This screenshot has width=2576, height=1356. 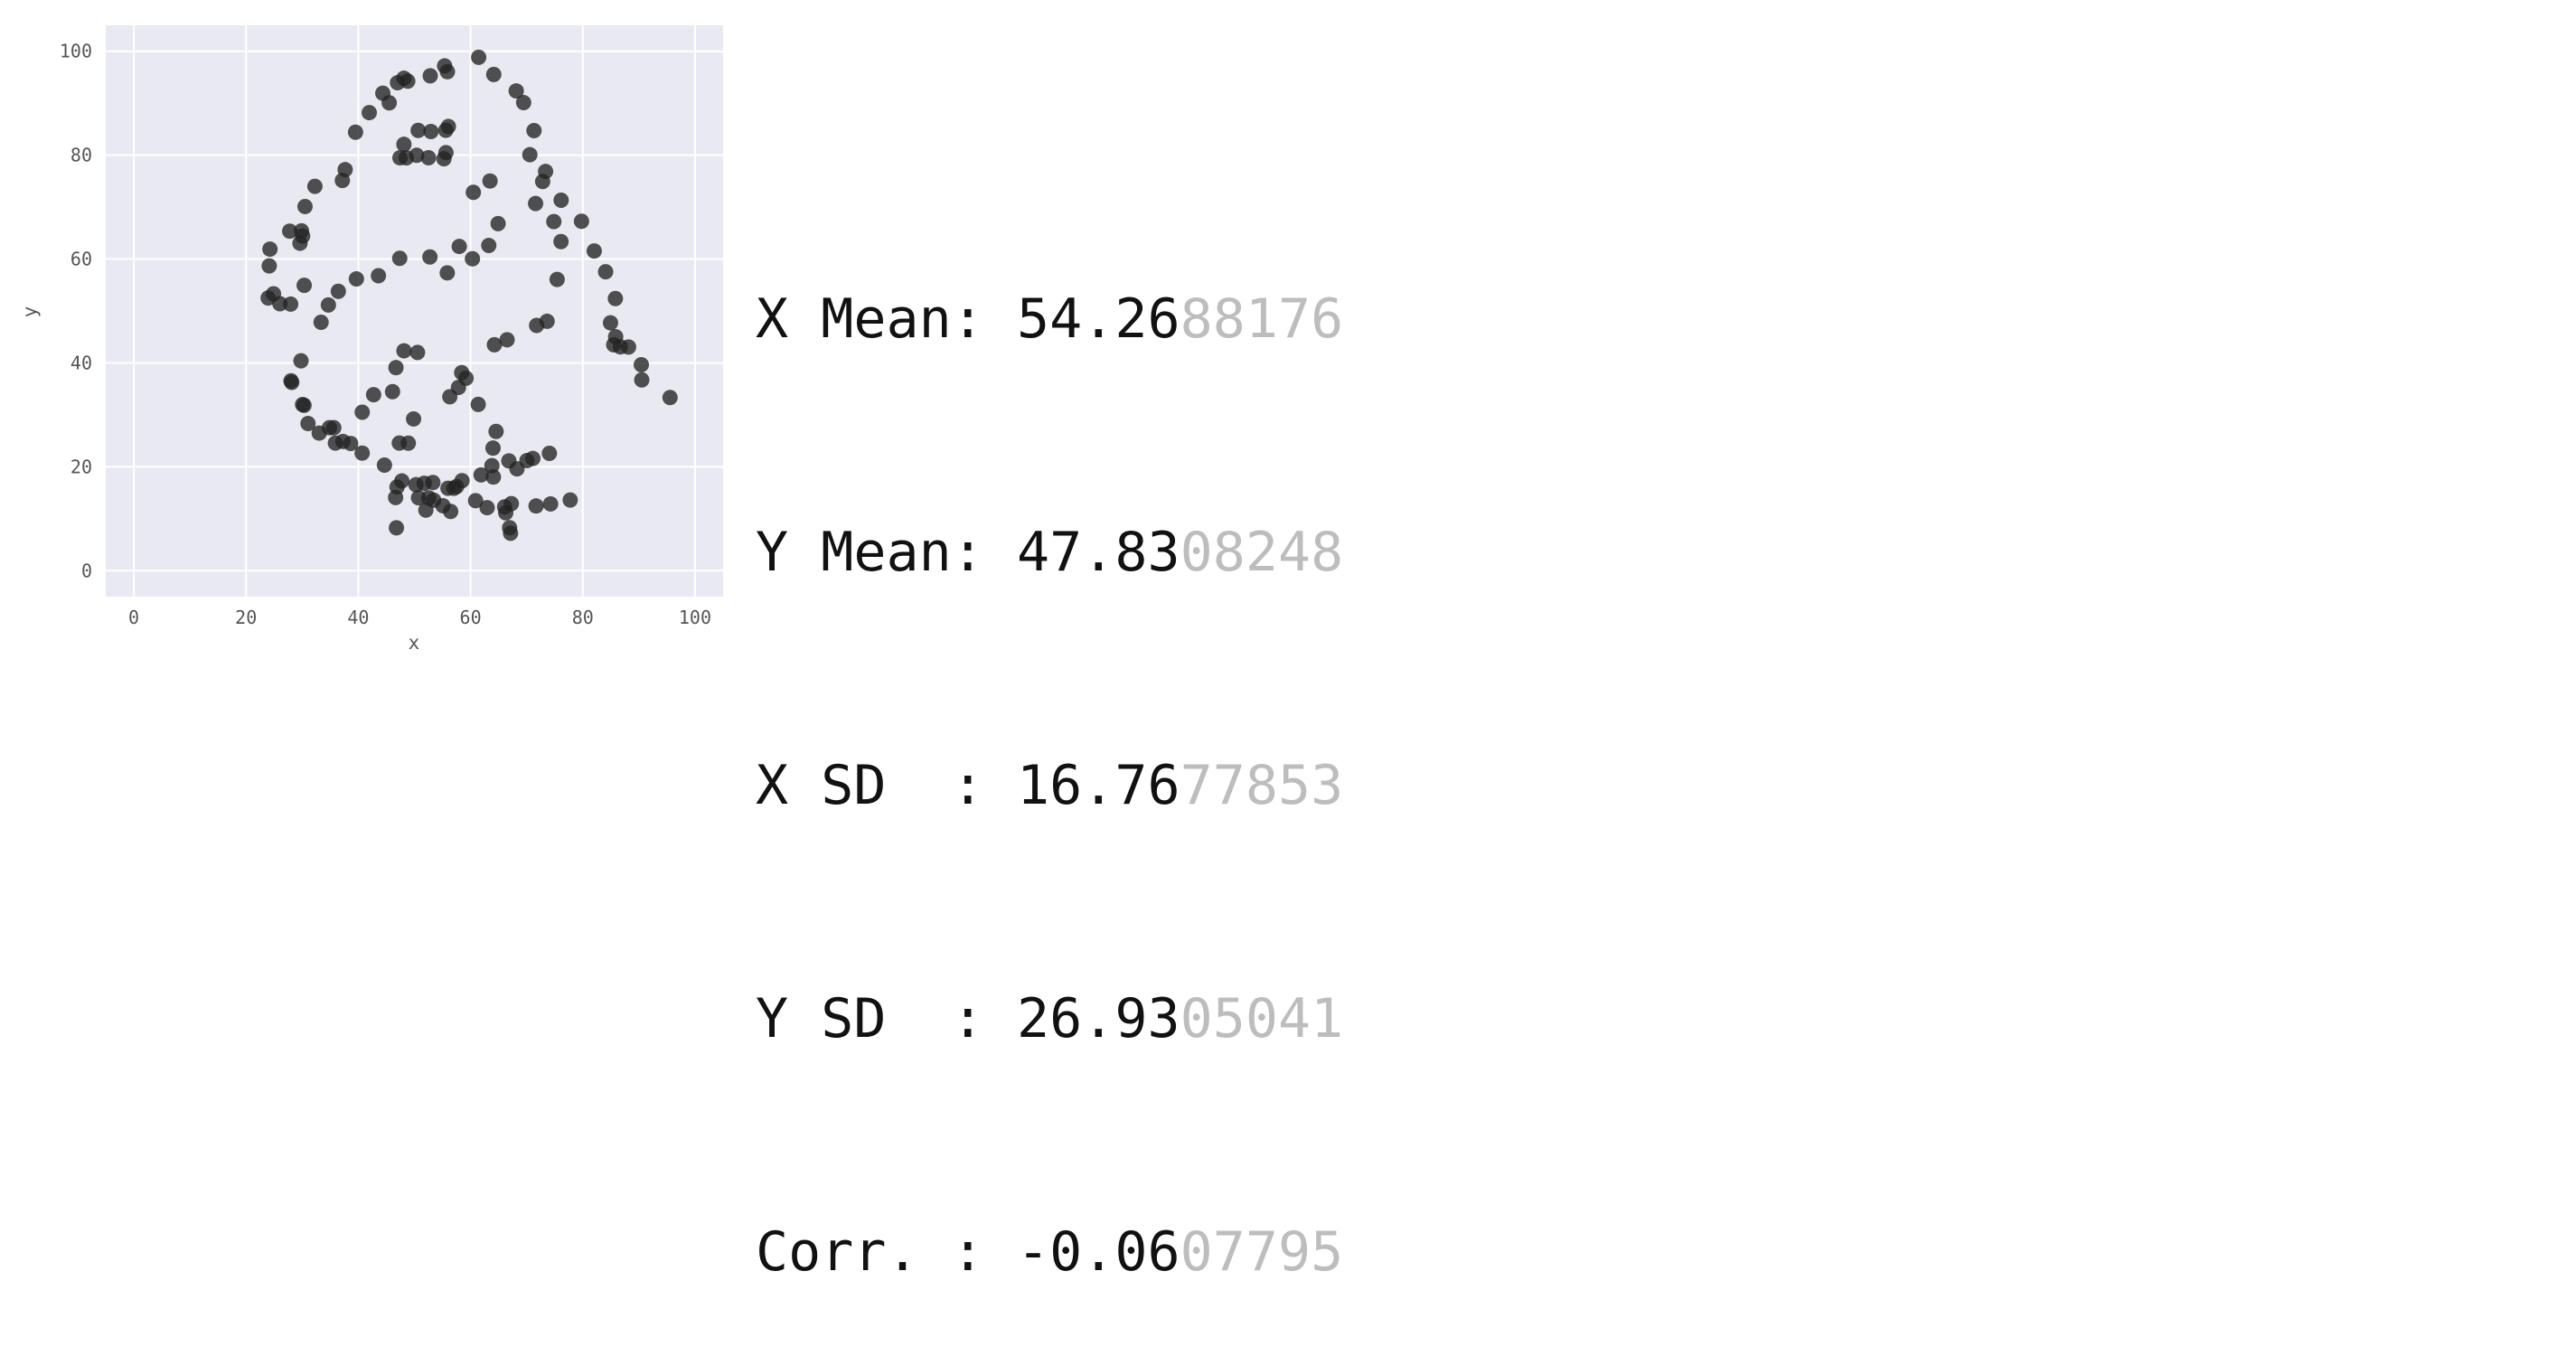 What do you see at coordinates (1262, 552) in the screenshot?
I see `stat-value-faded-digits: 08248` at bounding box center [1262, 552].